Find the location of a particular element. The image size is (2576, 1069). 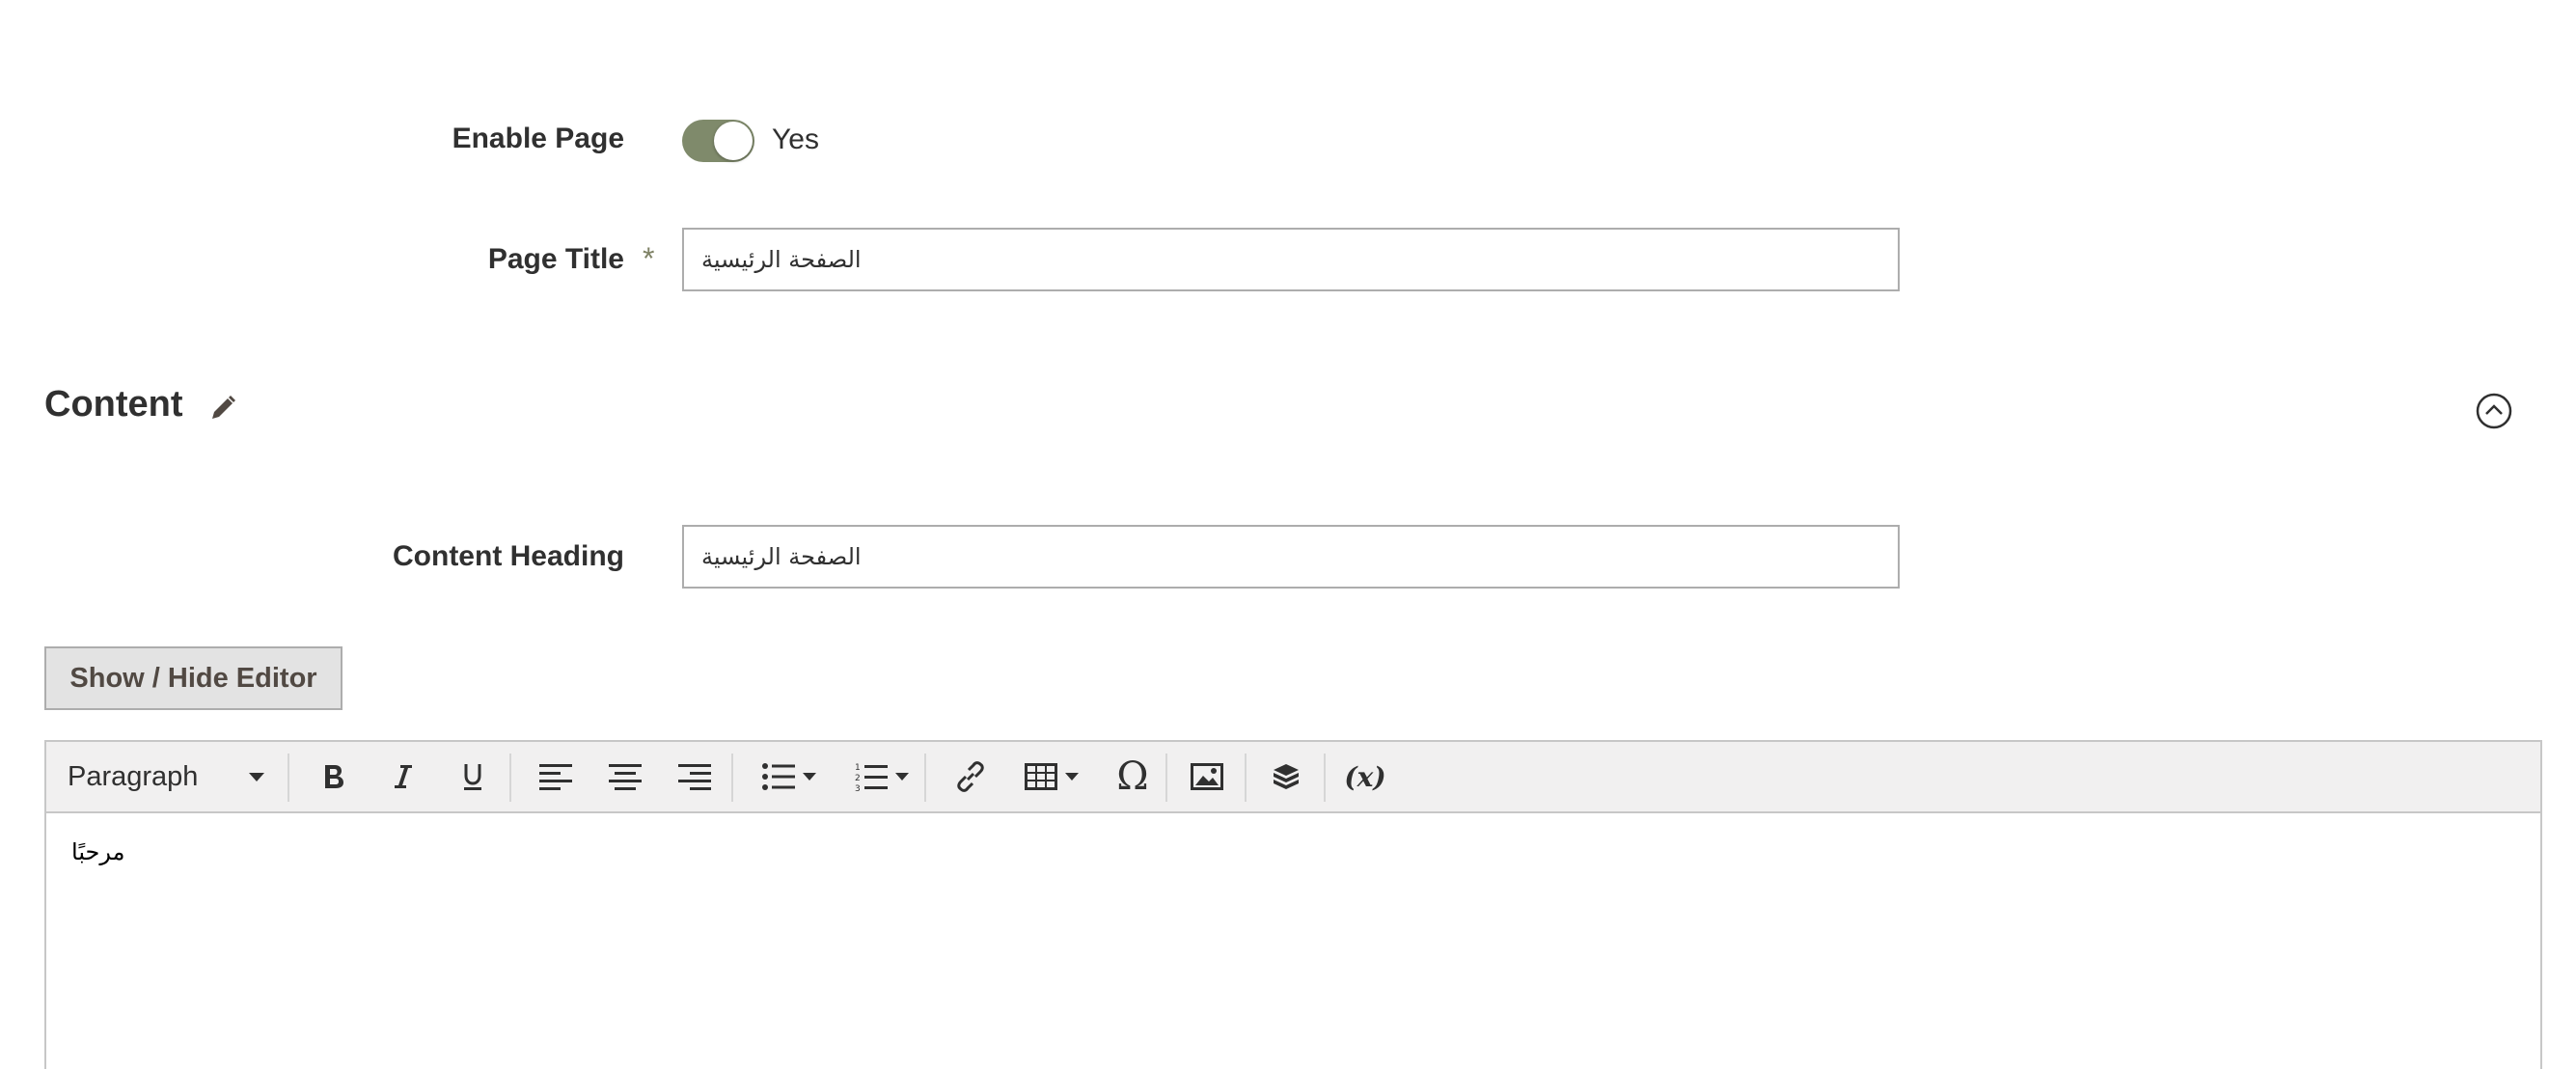

insert-variable-button: (x) is located at coordinates (1365, 776).